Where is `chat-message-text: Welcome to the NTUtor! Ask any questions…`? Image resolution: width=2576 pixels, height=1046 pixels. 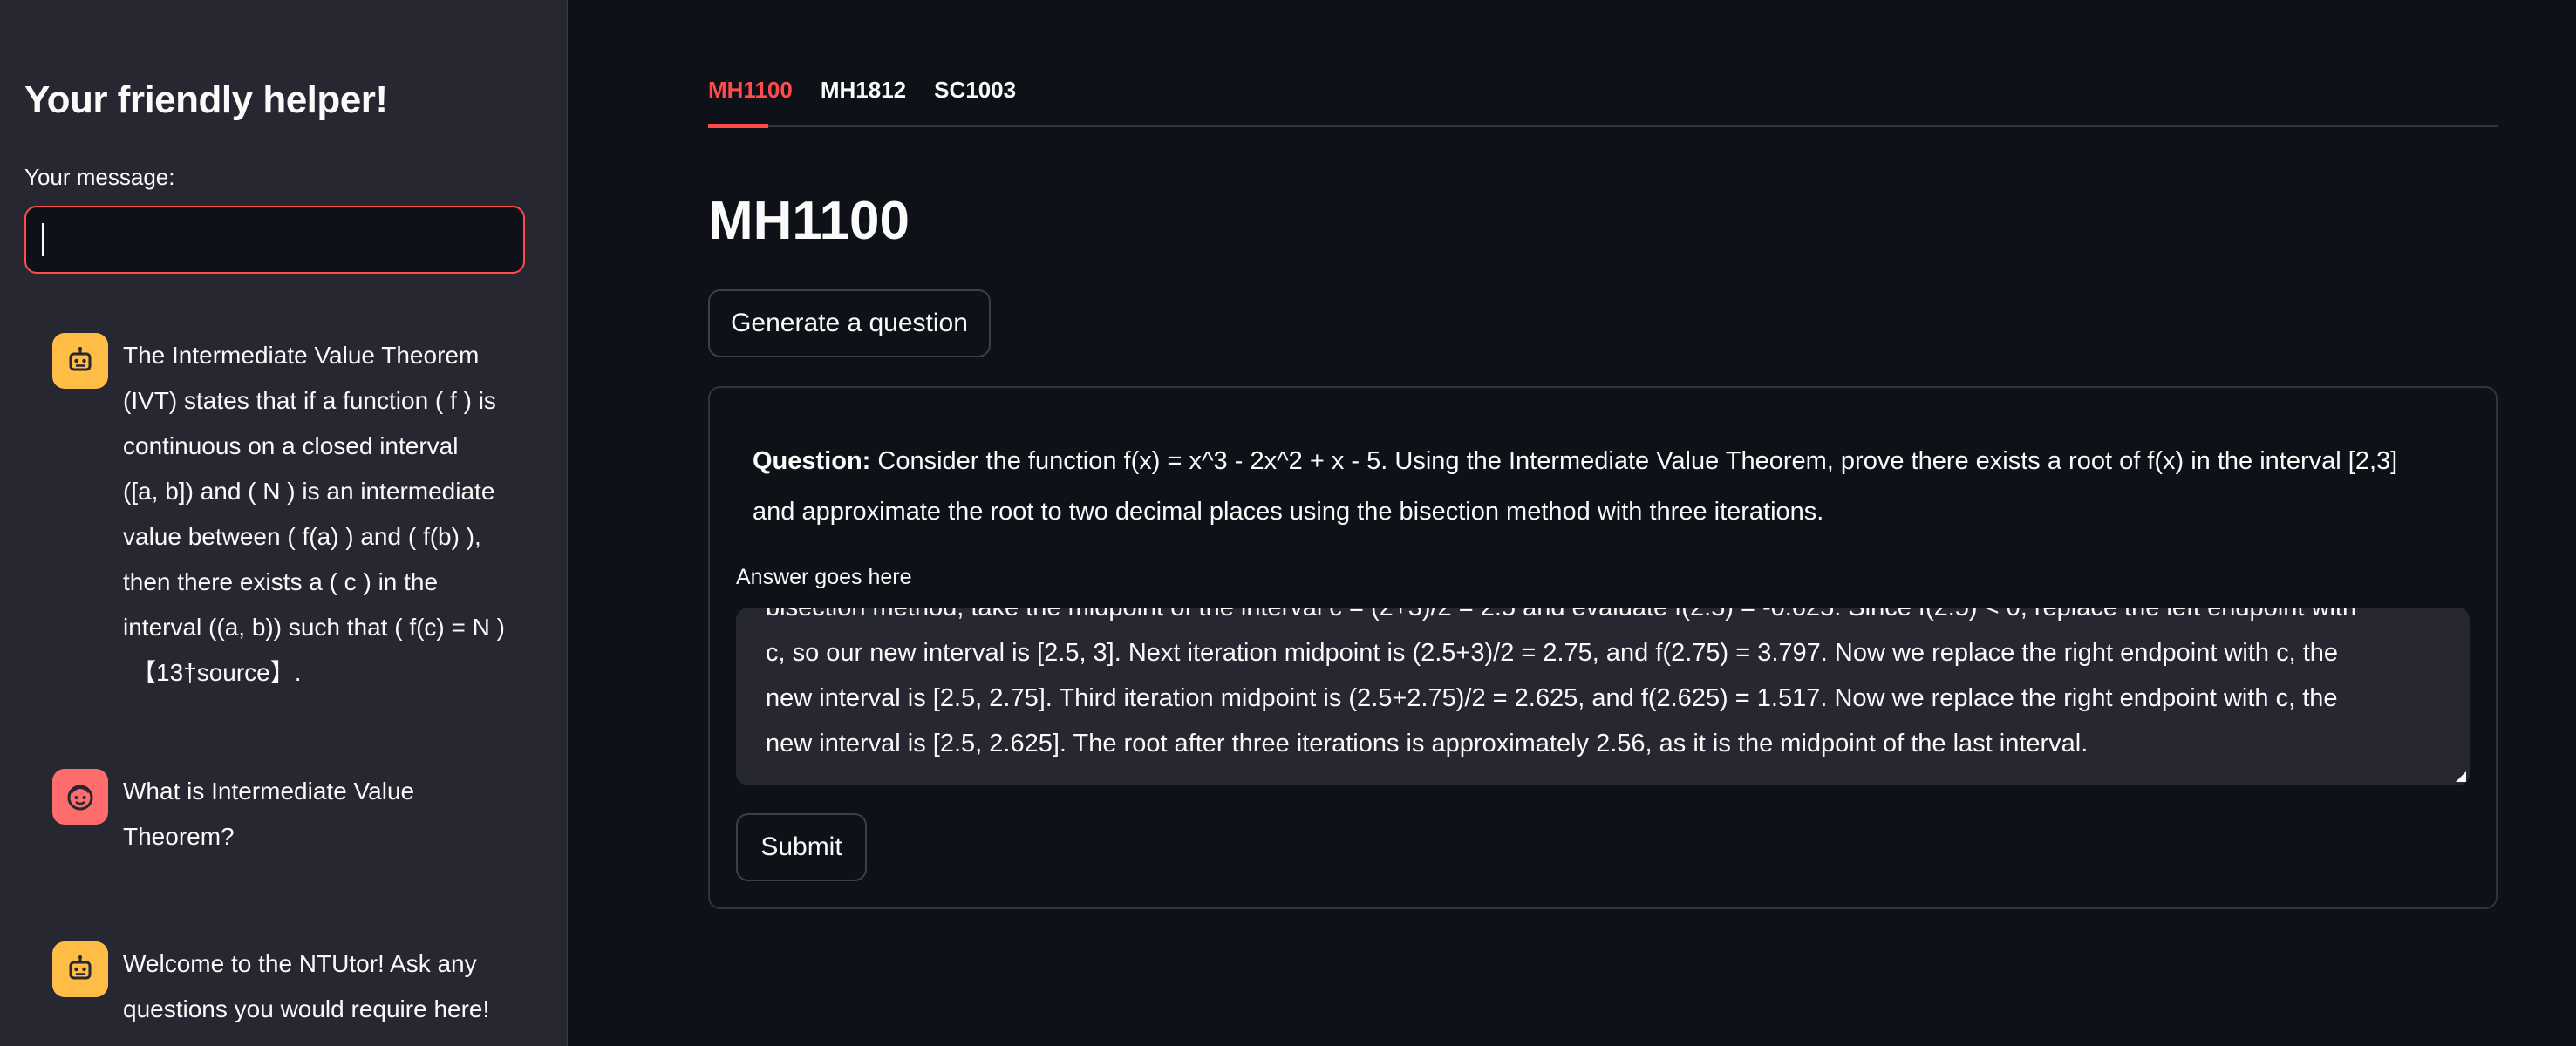 chat-message-text: Welcome to the NTUtor! Ask any questions… is located at coordinates (333, 986).